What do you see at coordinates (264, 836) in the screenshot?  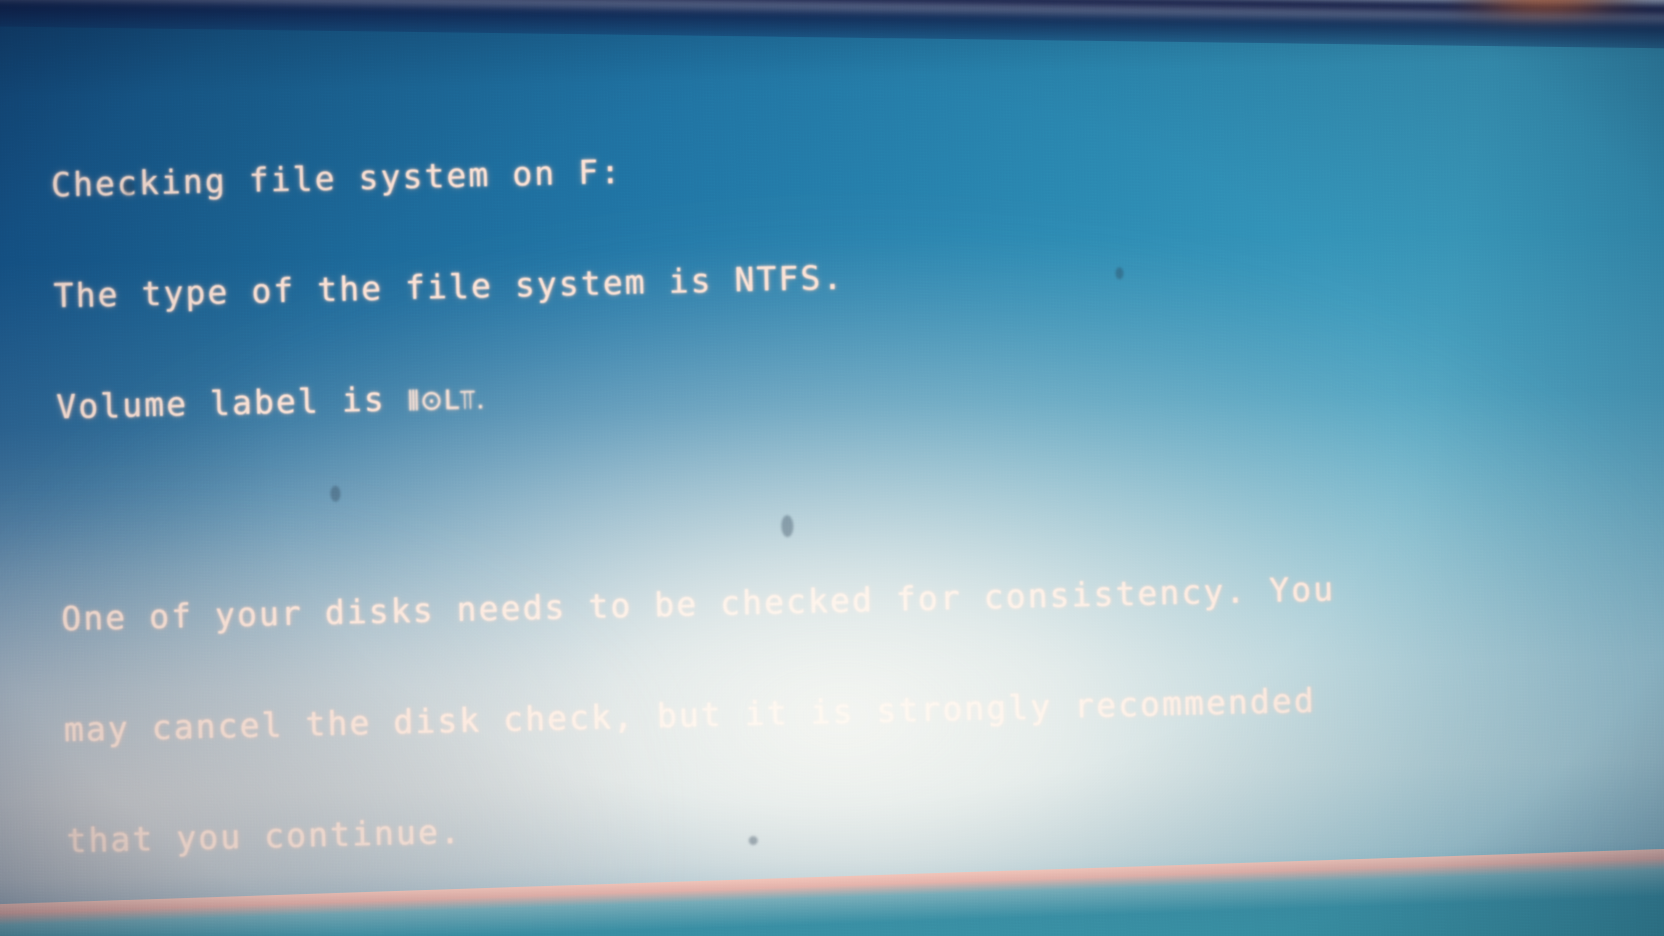 I see `console-line-notice-3: that you continue.` at bounding box center [264, 836].